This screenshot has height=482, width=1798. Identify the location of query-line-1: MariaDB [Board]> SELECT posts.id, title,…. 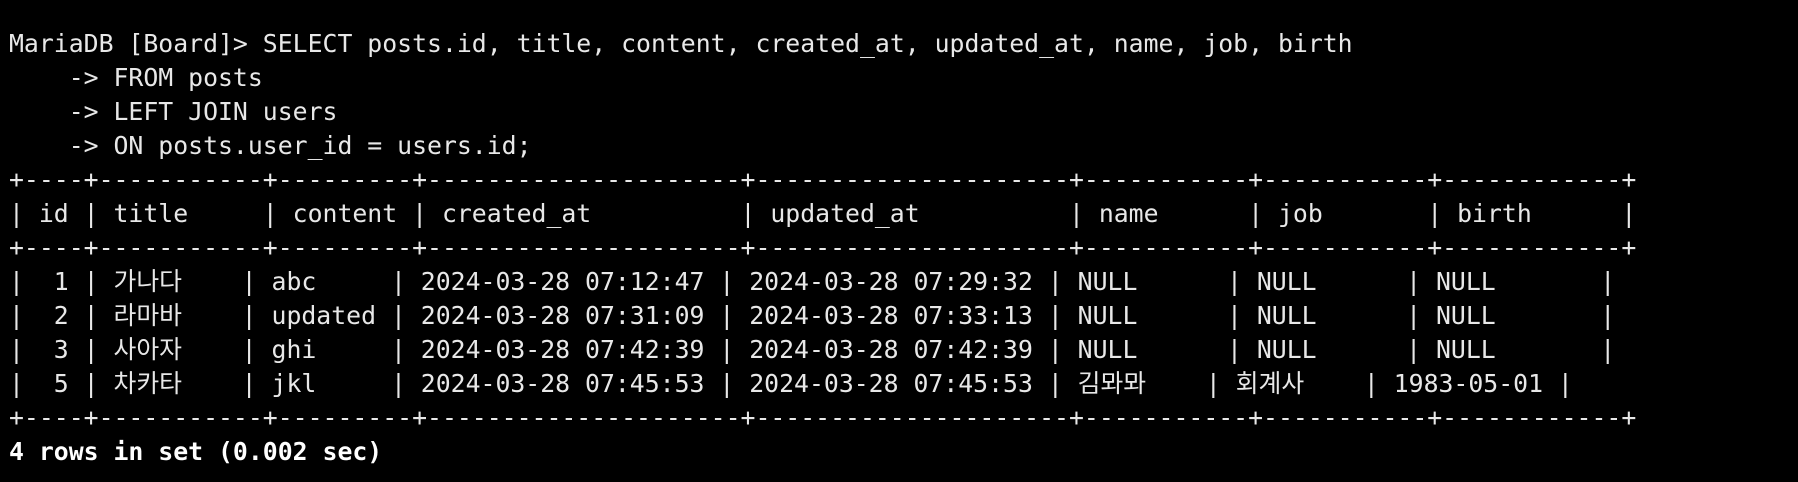
(903, 44).